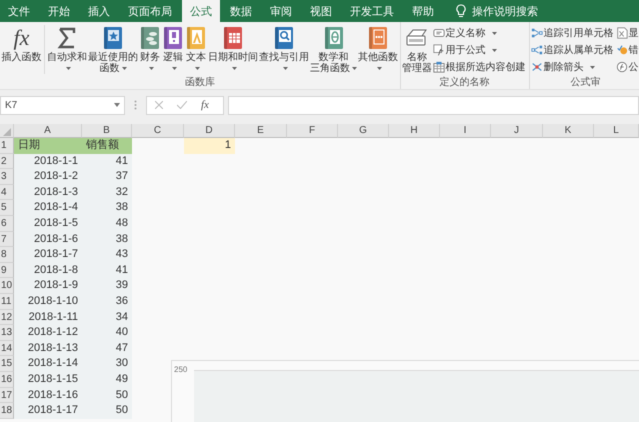 The width and height of the screenshot is (639, 422). Describe the element at coordinates (261, 131) in the screenshot. I see `column-header: E` at that location.